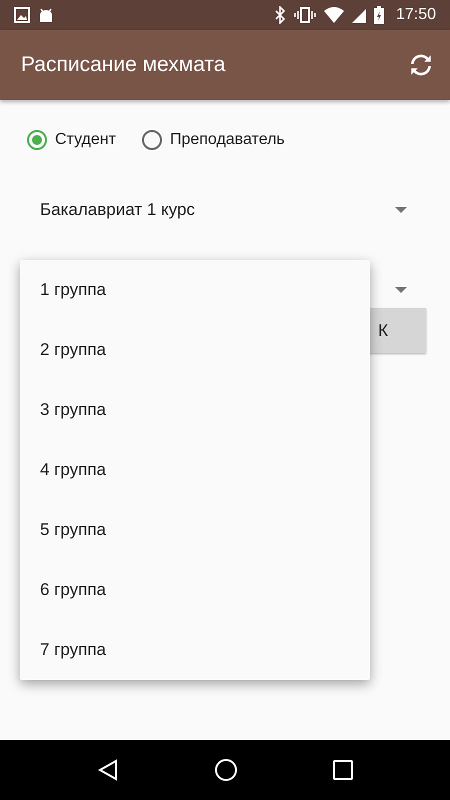 This screenshot has height=800, width=450. What do you see at coordinates (416, 15) in the screenshot?
I see `clock-time: 17:50` at bounding box center [416, 15].